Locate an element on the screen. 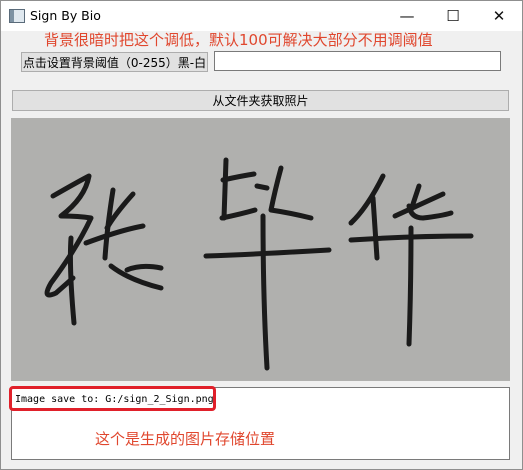 Image resolution: width=523 pixels, height=470 pixels. set-threshold-button: 点击设置背景阈值（0-255）黑-白 is located at coordinates (114, 62).